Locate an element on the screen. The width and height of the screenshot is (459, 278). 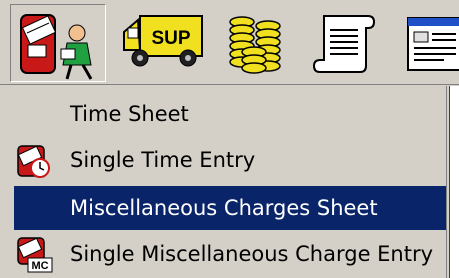
supplies-button: SUP is located at coordinates (164, 42).